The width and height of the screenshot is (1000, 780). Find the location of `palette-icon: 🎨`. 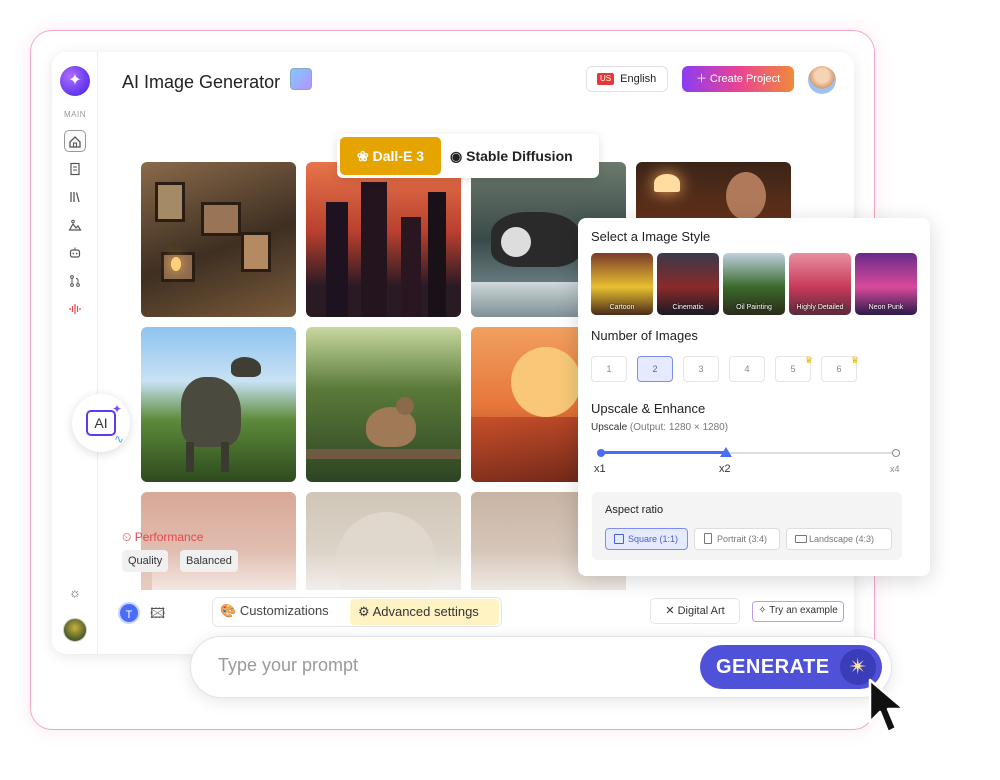

palette-icon: 🎨 is located at coordinates (230, 610).